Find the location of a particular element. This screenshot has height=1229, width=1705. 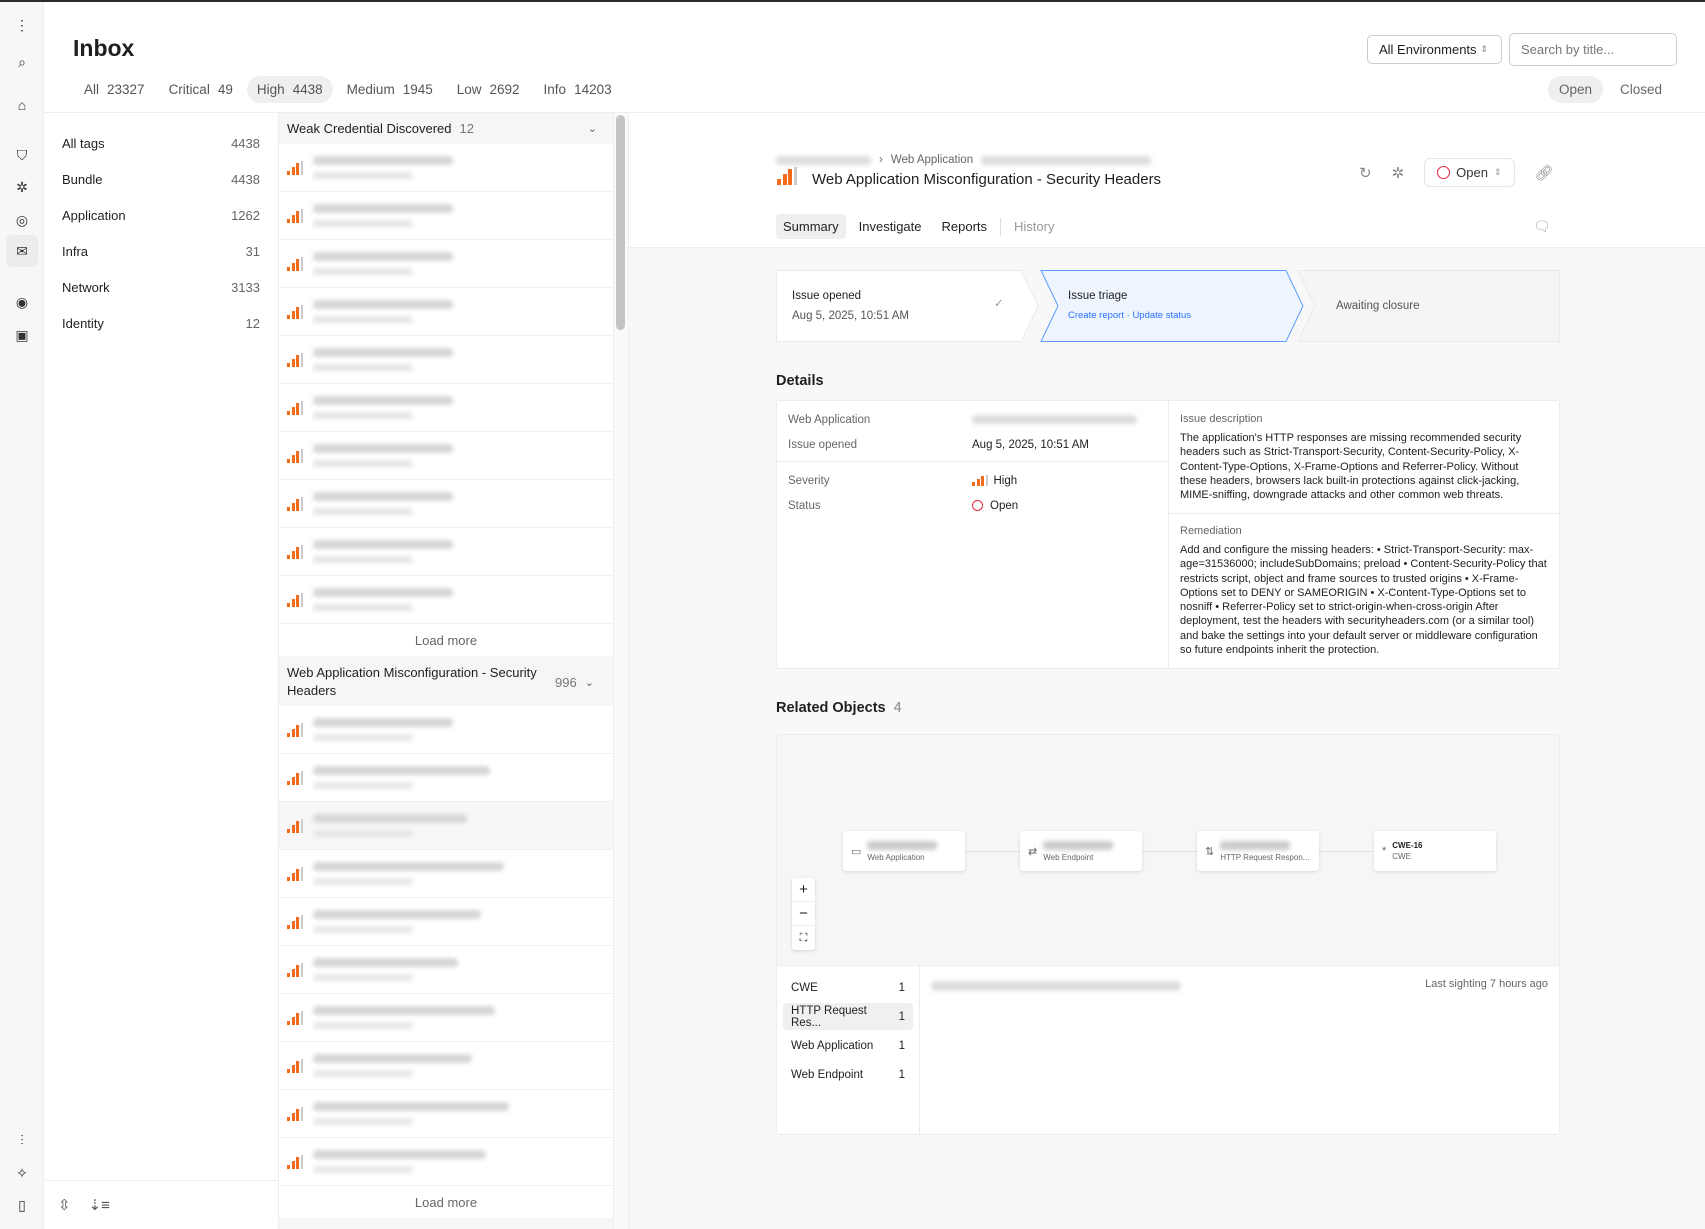

tab-count: 23327 is located at coordinates (126, 89).